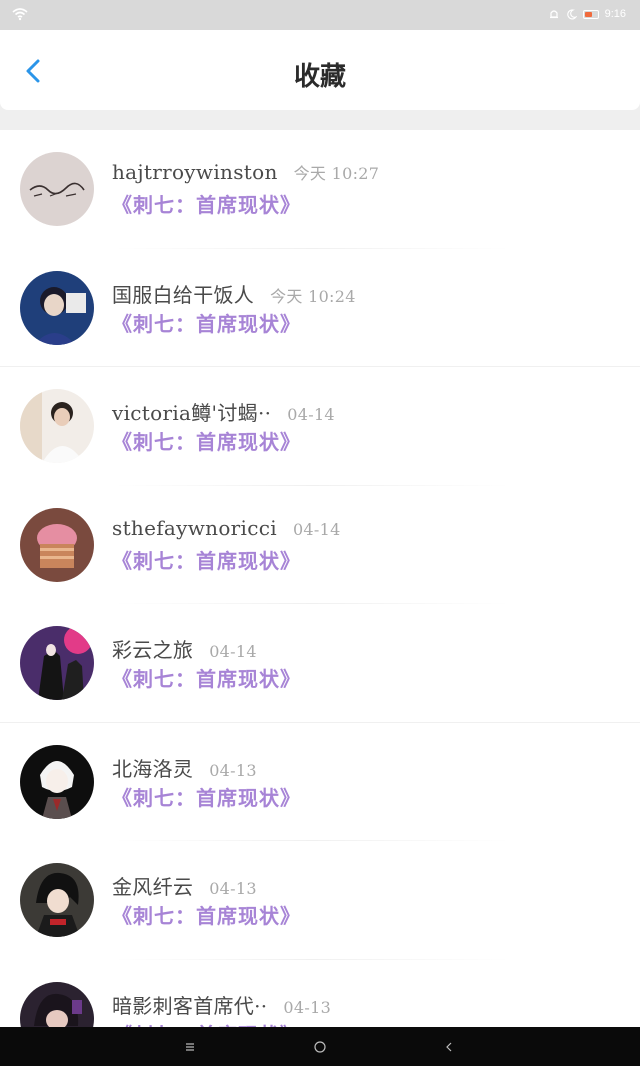 This screenshot has width=640, height=1066. I want to click on user-name-text: 金风纤云, so click(153, 887).